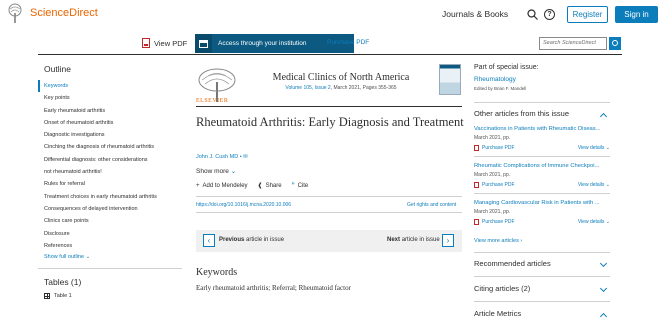 The width and height of the screenshot is (660, 320). I want to click on outline-item: Diagnostic investigations, so click(110, 135).